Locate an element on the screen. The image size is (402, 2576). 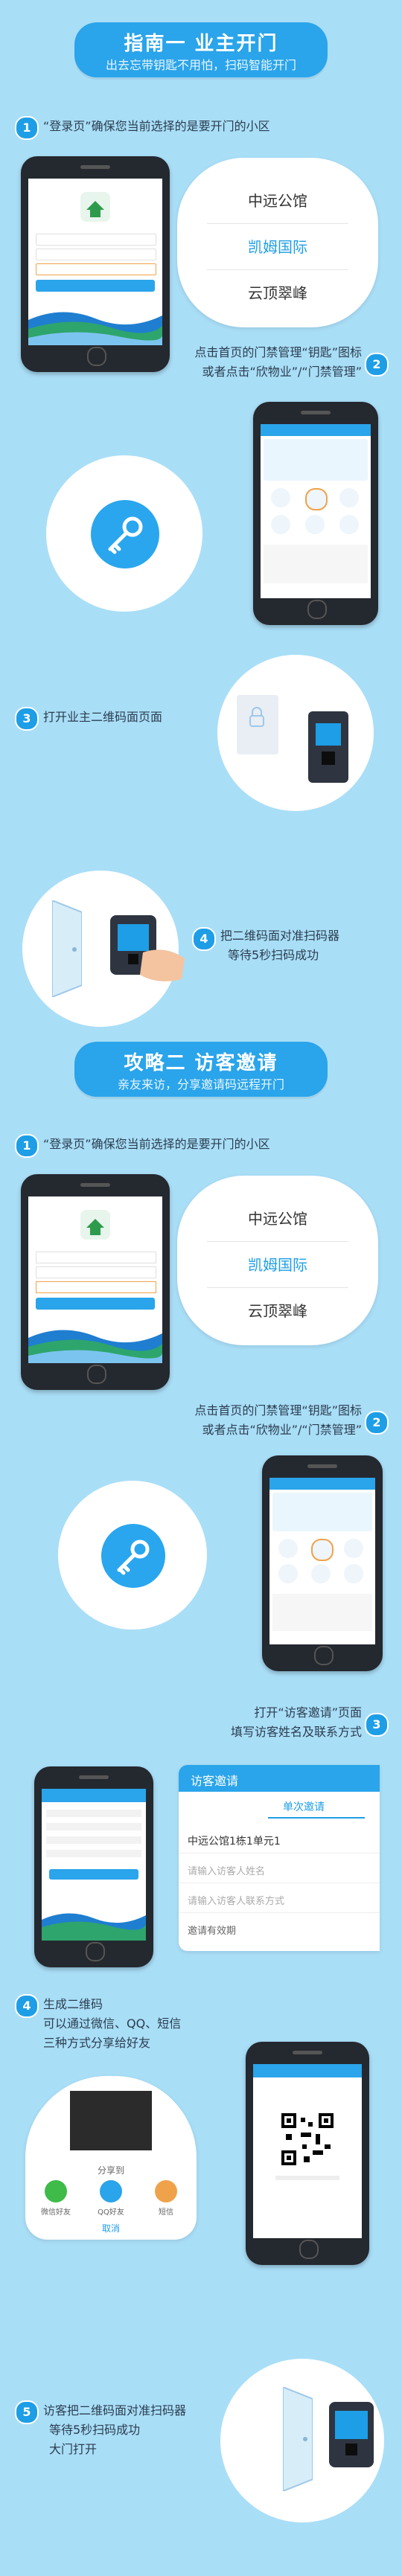
s2-login-phone is located at coordinates (96, 1282).